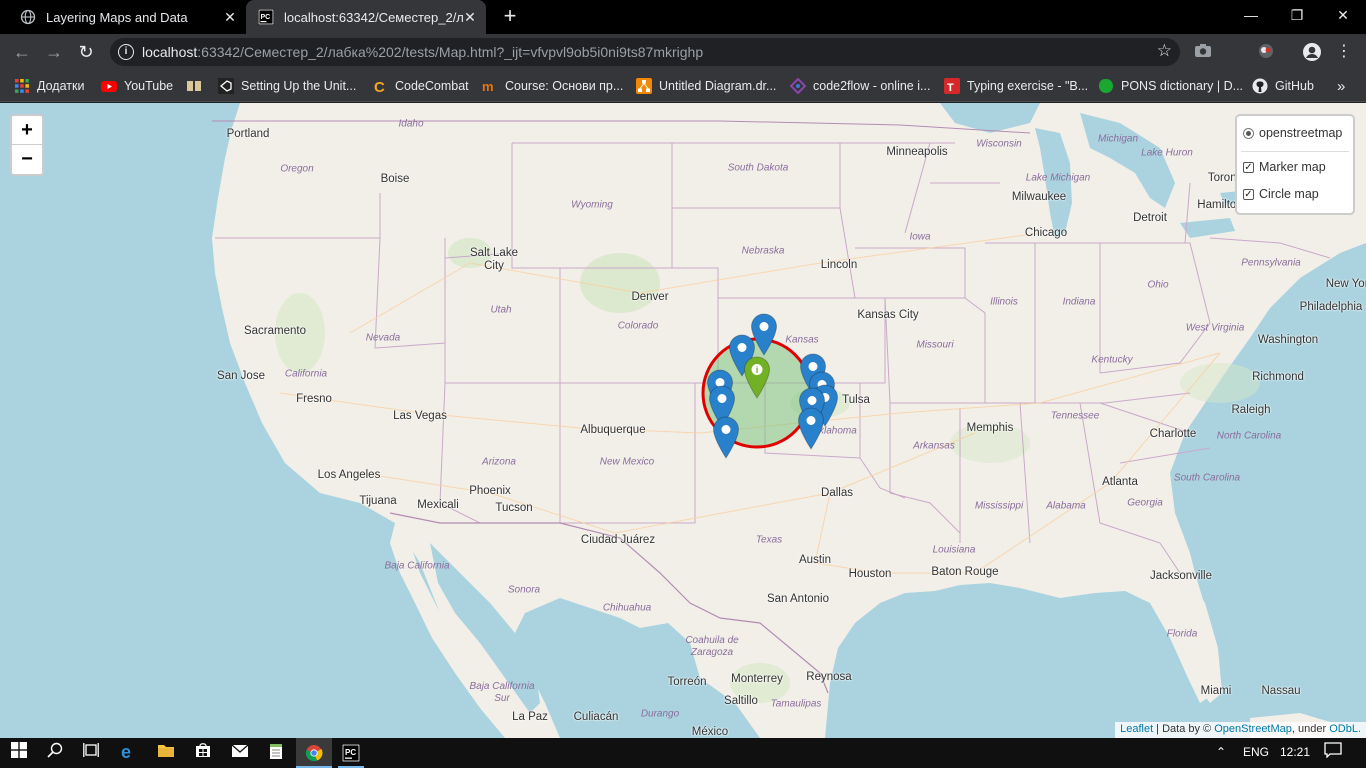  I want to click on bookmark-youtube: YouTube, so click(137, 86).